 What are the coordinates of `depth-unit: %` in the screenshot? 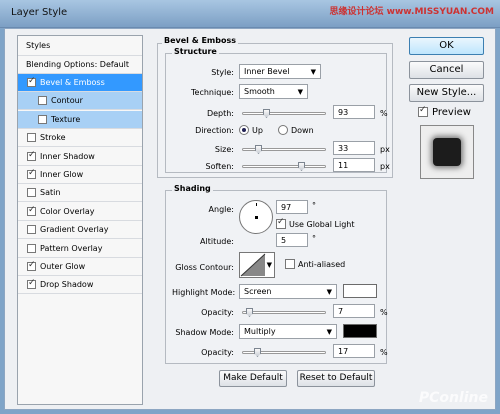 It's located at (384, 113).